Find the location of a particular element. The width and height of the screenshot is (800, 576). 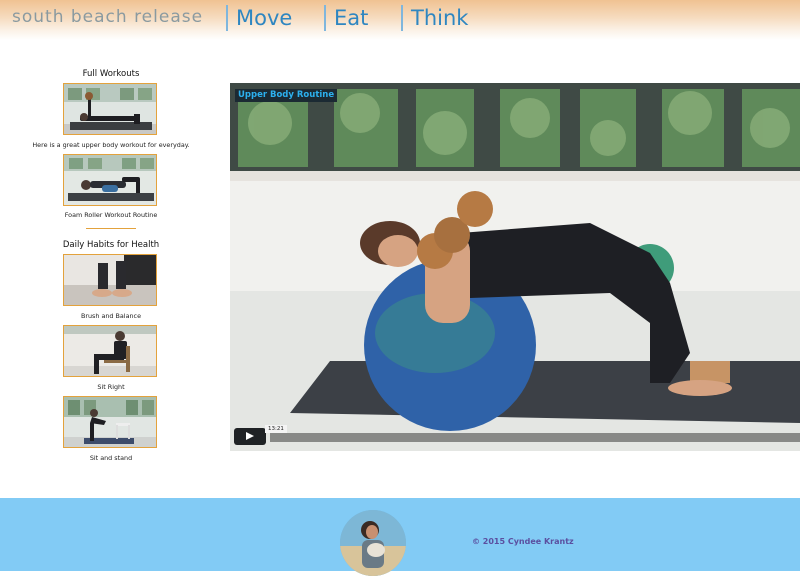

video-title: Upper Body Routine is located at coordinates (286, 95).